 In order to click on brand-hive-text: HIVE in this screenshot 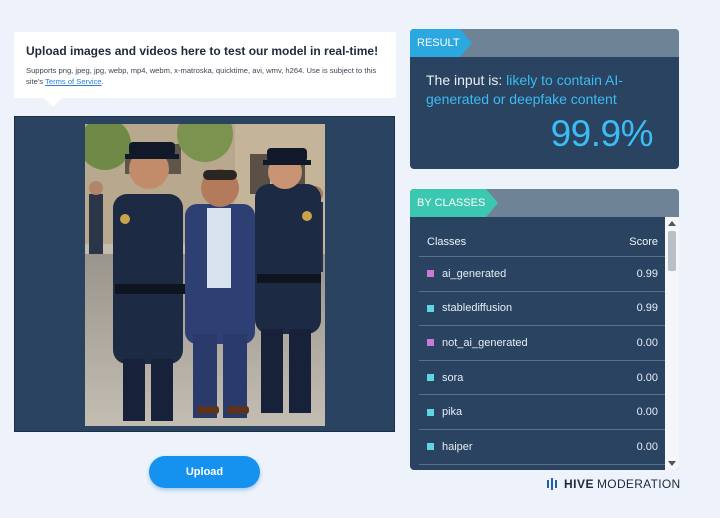, I will do `click(579, 484)`.